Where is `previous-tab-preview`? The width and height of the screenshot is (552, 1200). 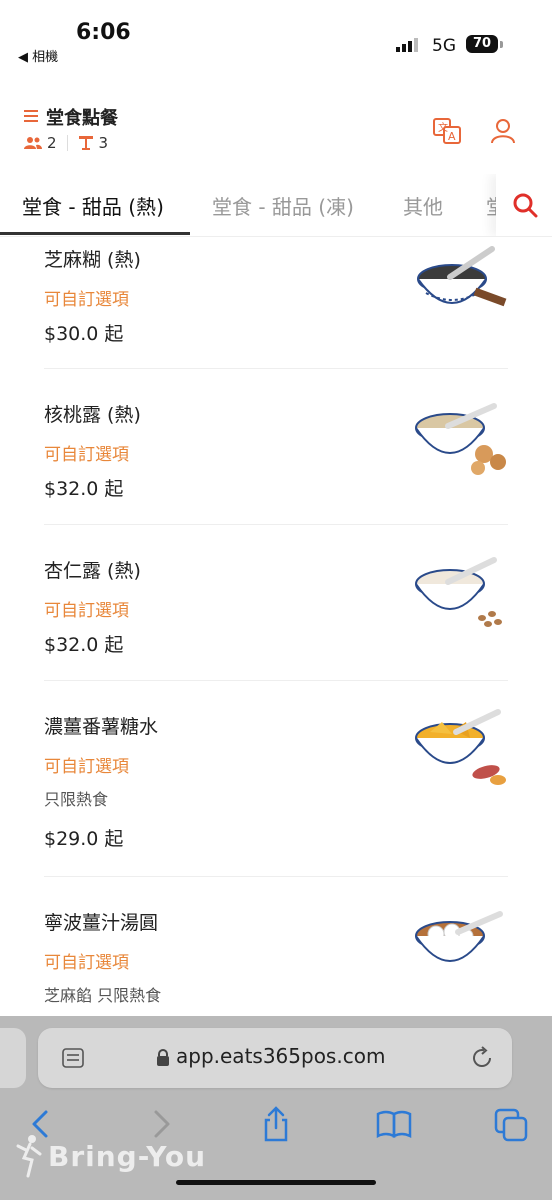
previous-tab-preview is located at coordinates (13, 1058).